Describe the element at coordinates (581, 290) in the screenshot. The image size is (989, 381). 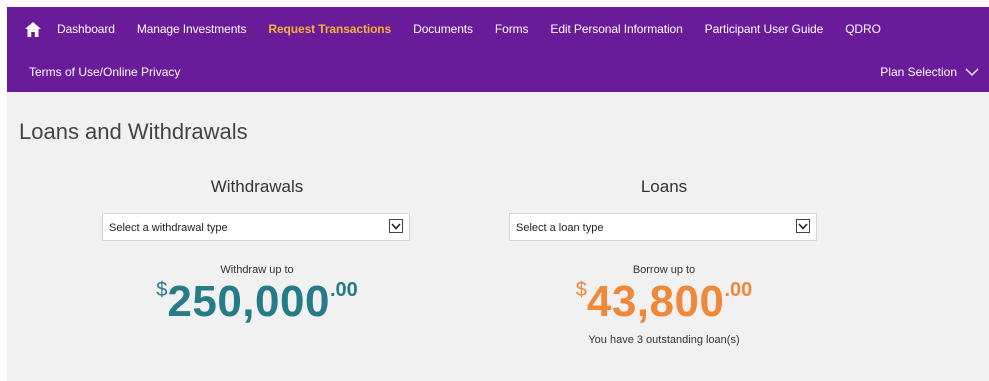
I see `borrow-currency-symbol: $` at that location.